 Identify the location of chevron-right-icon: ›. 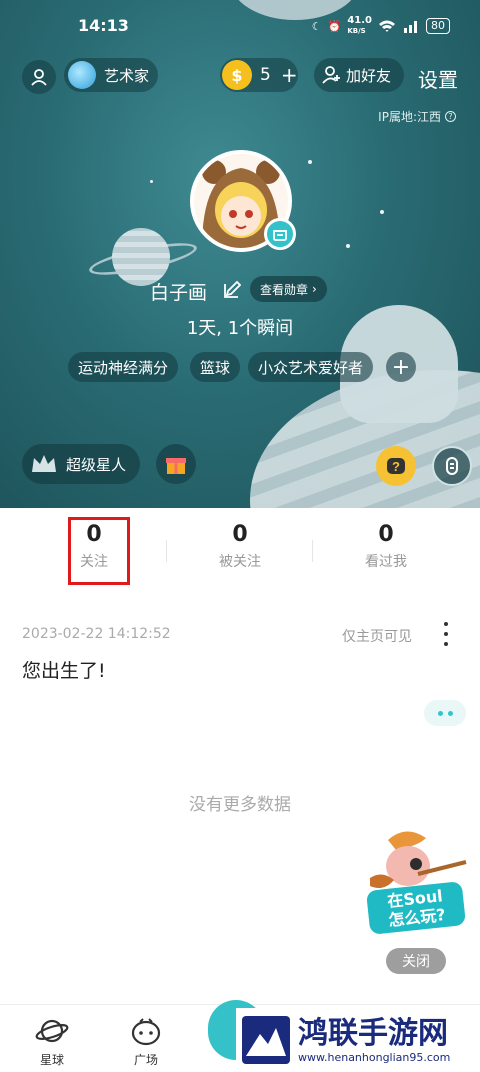
(314, 289).